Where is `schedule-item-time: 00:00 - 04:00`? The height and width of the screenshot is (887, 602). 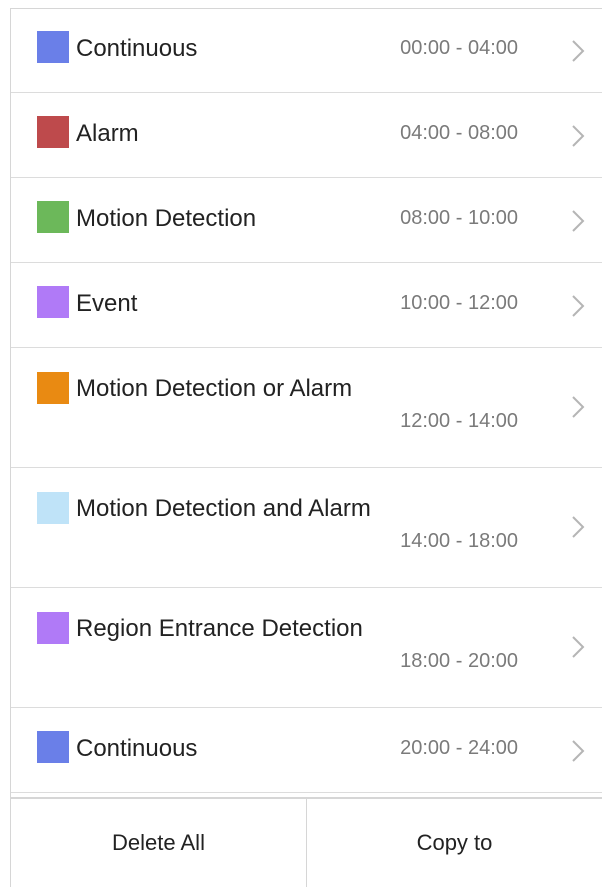
schedule-item-time: 00:00 - 04:00 is located at coordinates (459, 48).